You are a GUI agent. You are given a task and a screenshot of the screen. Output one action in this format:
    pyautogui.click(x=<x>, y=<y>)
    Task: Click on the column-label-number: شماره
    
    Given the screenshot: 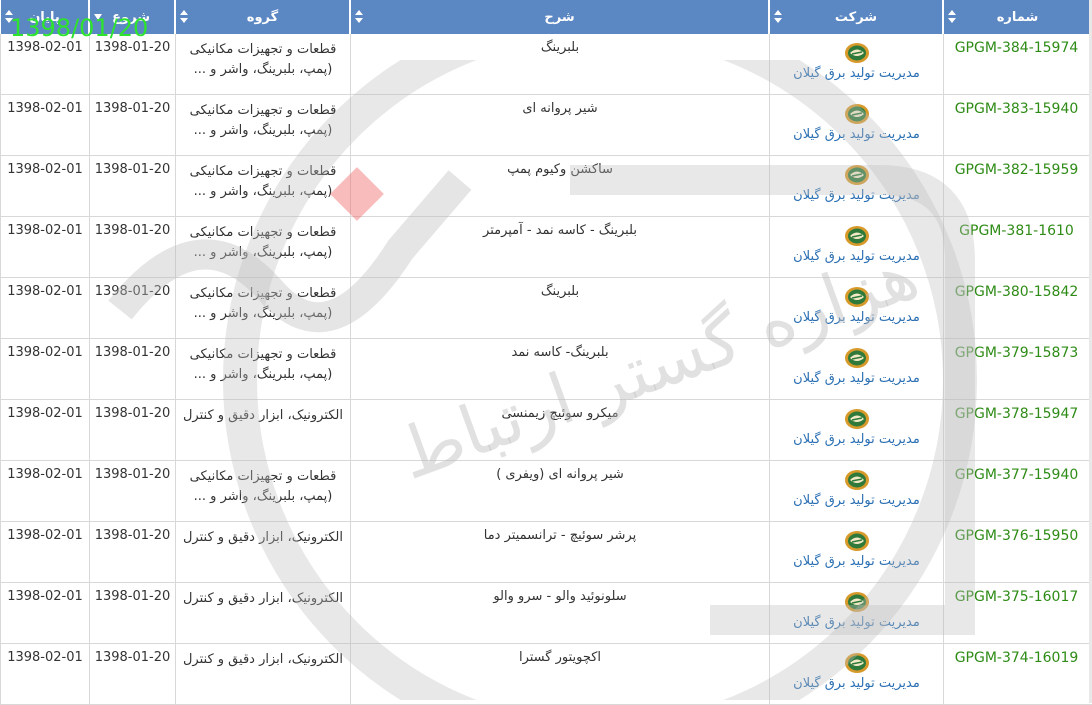 What is the action you would take?
    pyautogui.click(x=1017, y=17)
    